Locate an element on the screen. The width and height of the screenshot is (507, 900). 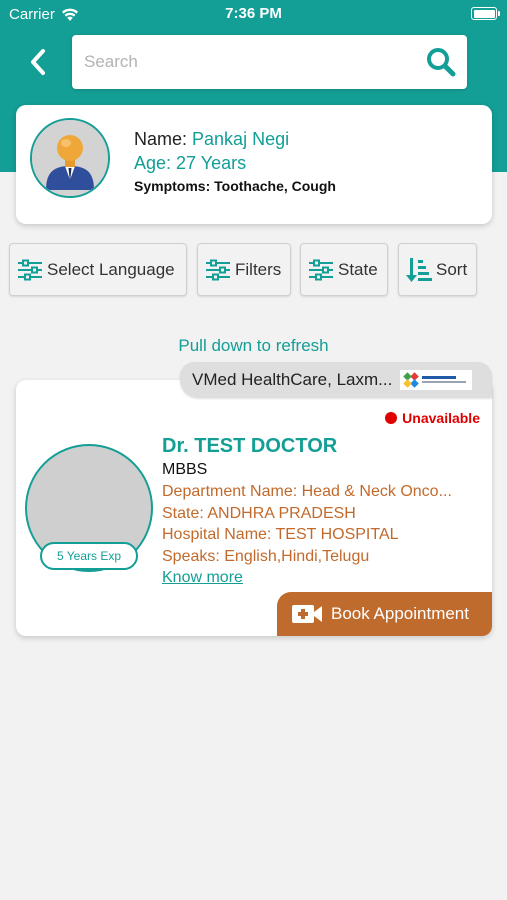
book-appointment-button: Book Appointment is located at coordinates (384, 614).